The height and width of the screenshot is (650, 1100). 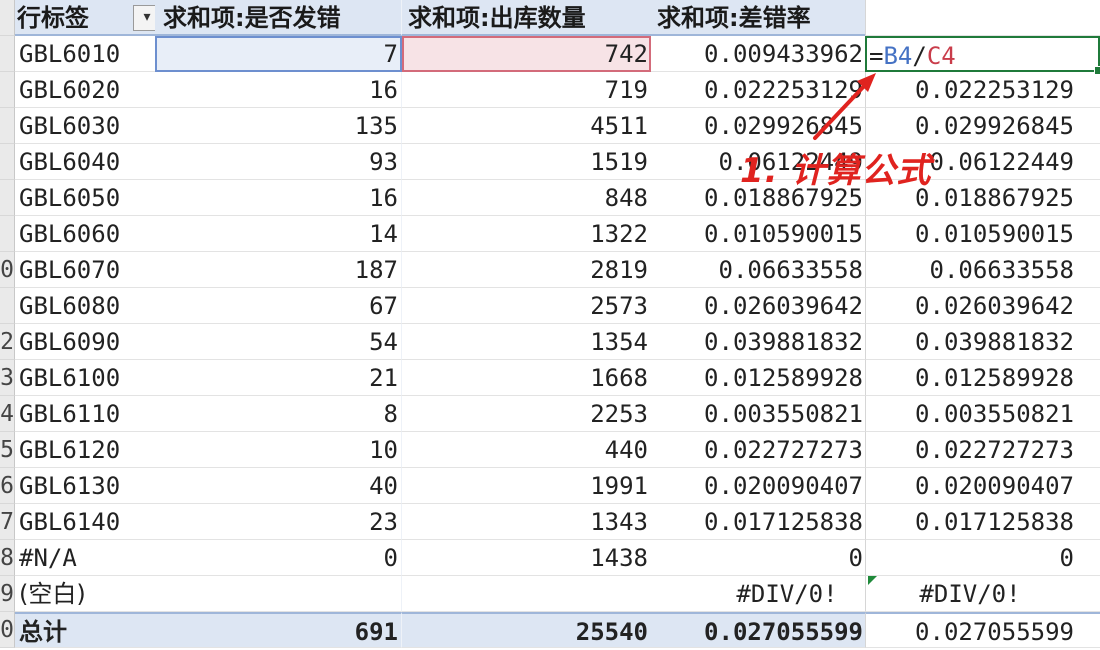 I want to click on total-rate-cell: 0.027055599, so click(x=758, y=630).